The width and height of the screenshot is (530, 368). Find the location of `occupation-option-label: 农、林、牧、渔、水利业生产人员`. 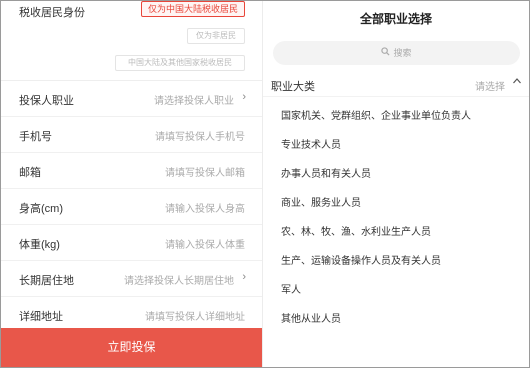

occupation-option-label: 农、林、牧、渔、水利业生产人员 is located at coordinates (356, 232).